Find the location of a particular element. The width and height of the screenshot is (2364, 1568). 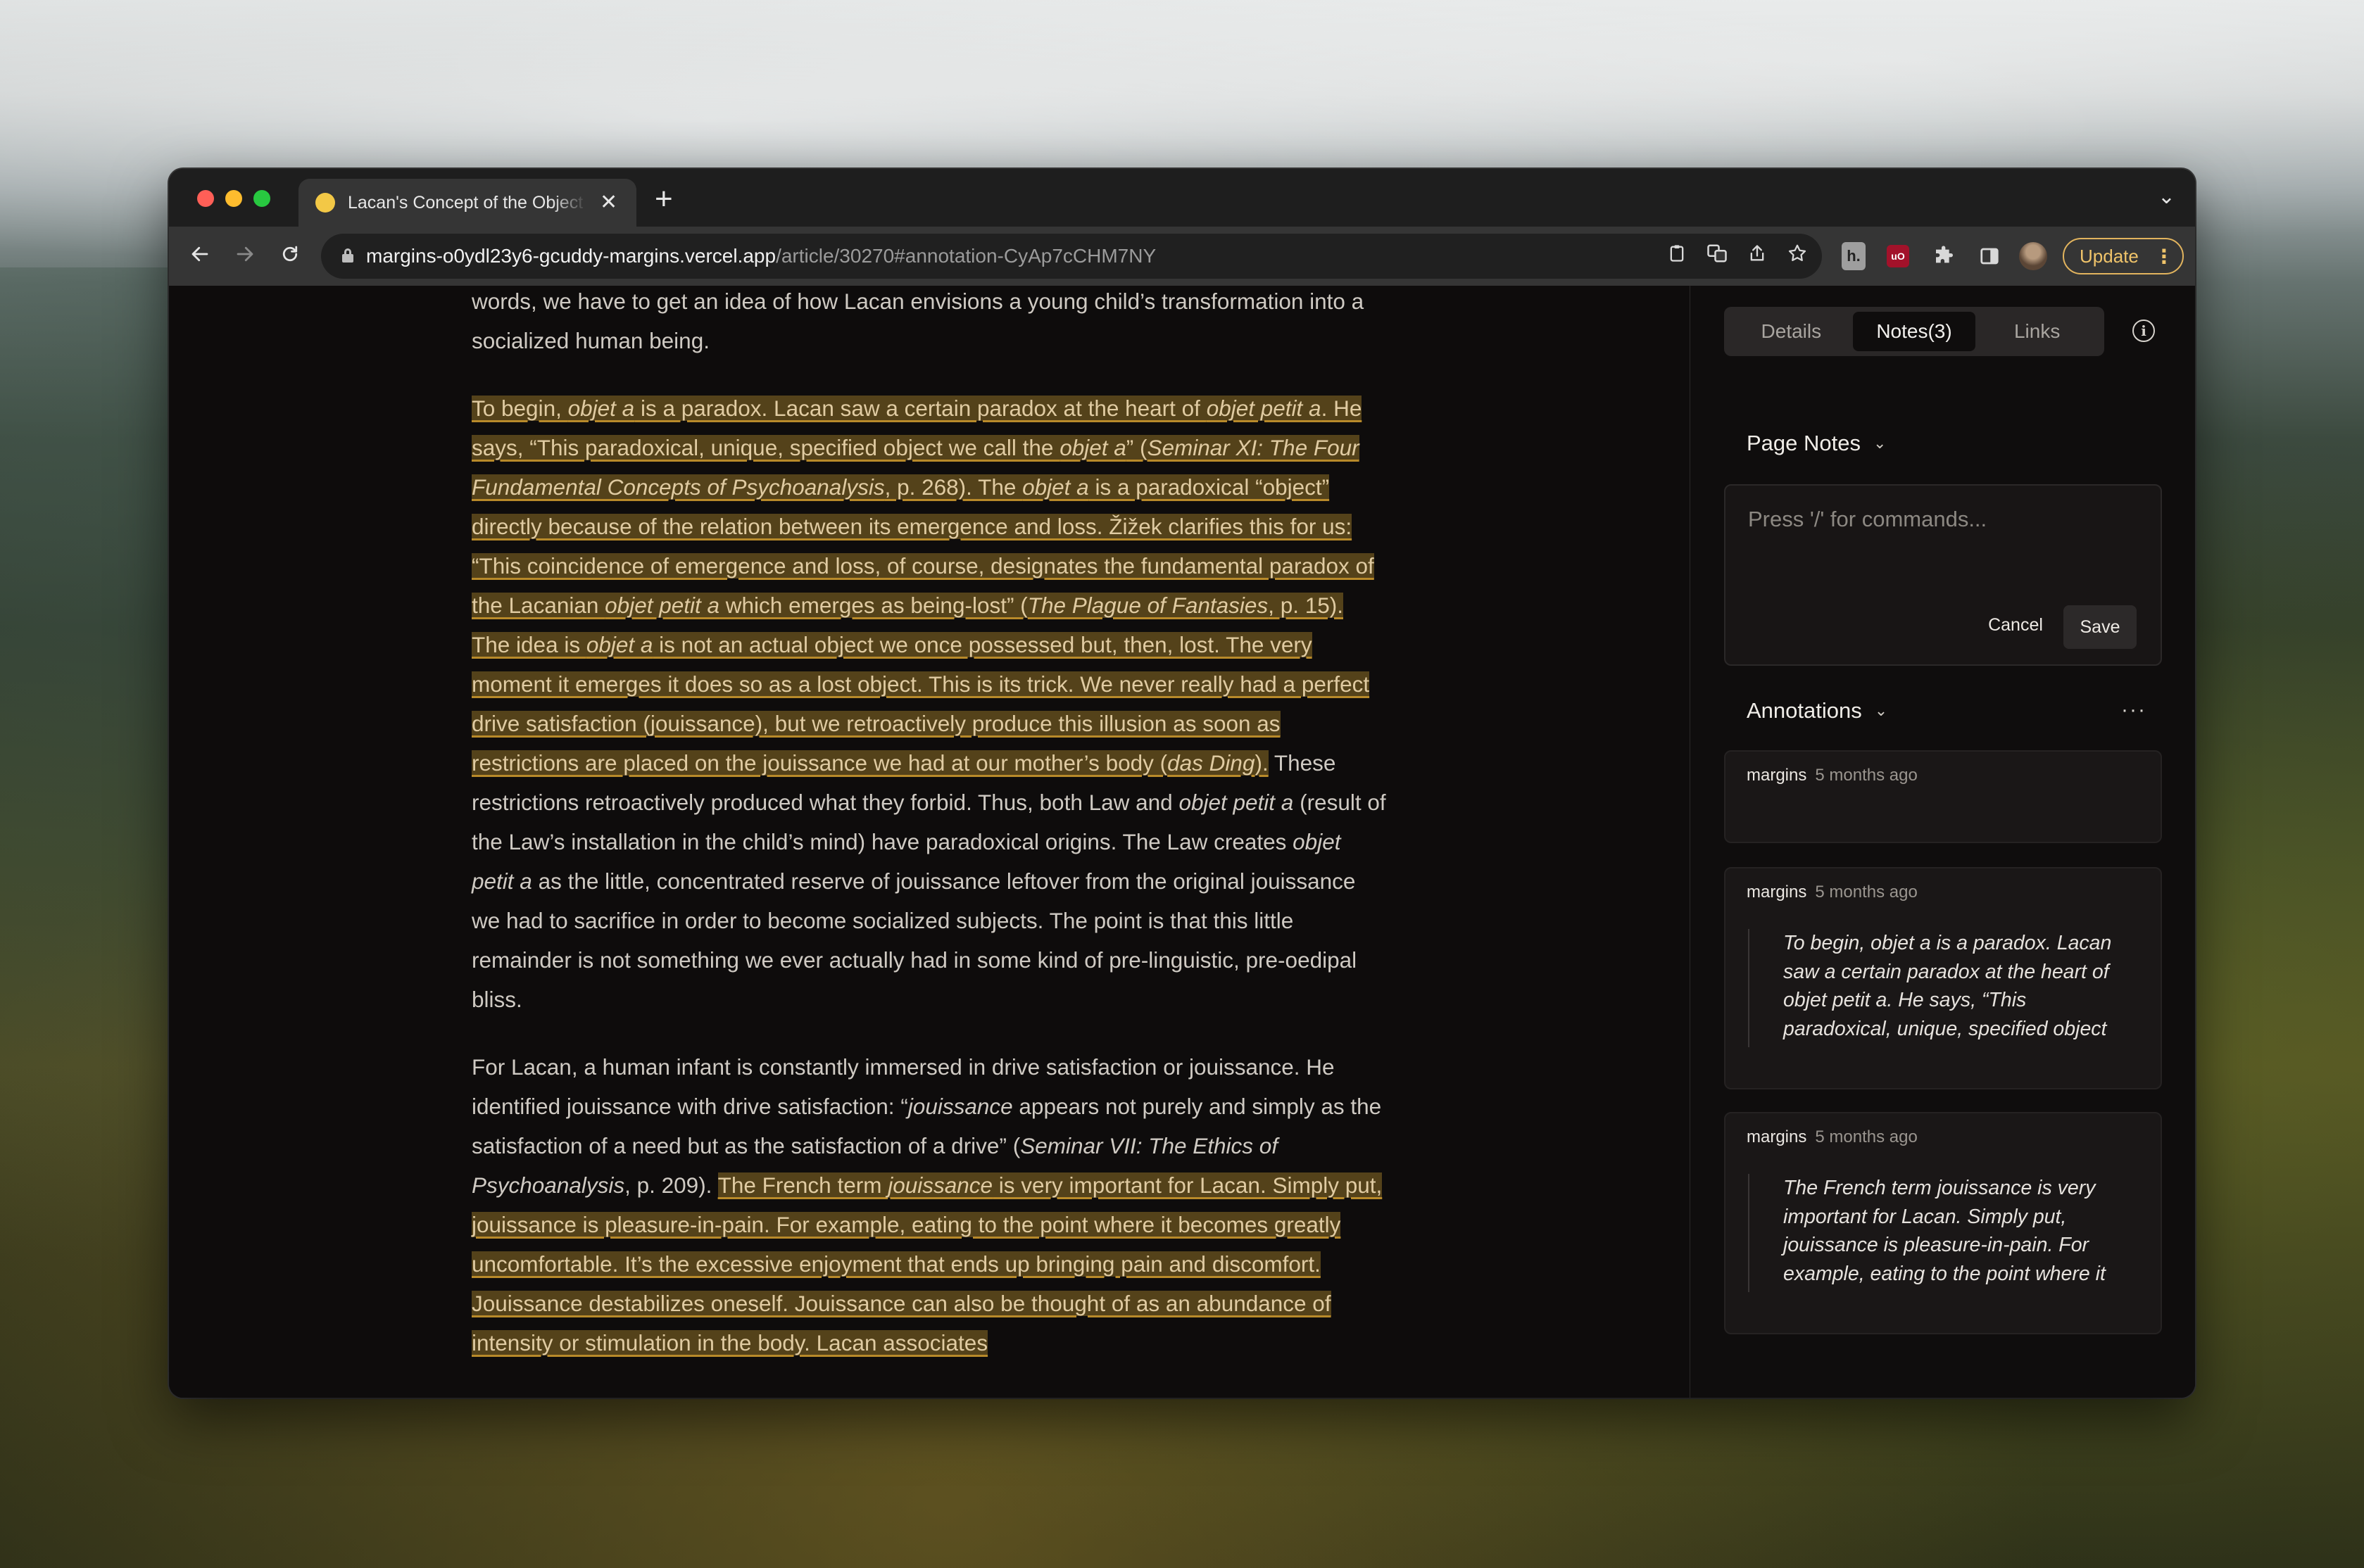

text-run: To begin, is located at coordinates (520, 408).